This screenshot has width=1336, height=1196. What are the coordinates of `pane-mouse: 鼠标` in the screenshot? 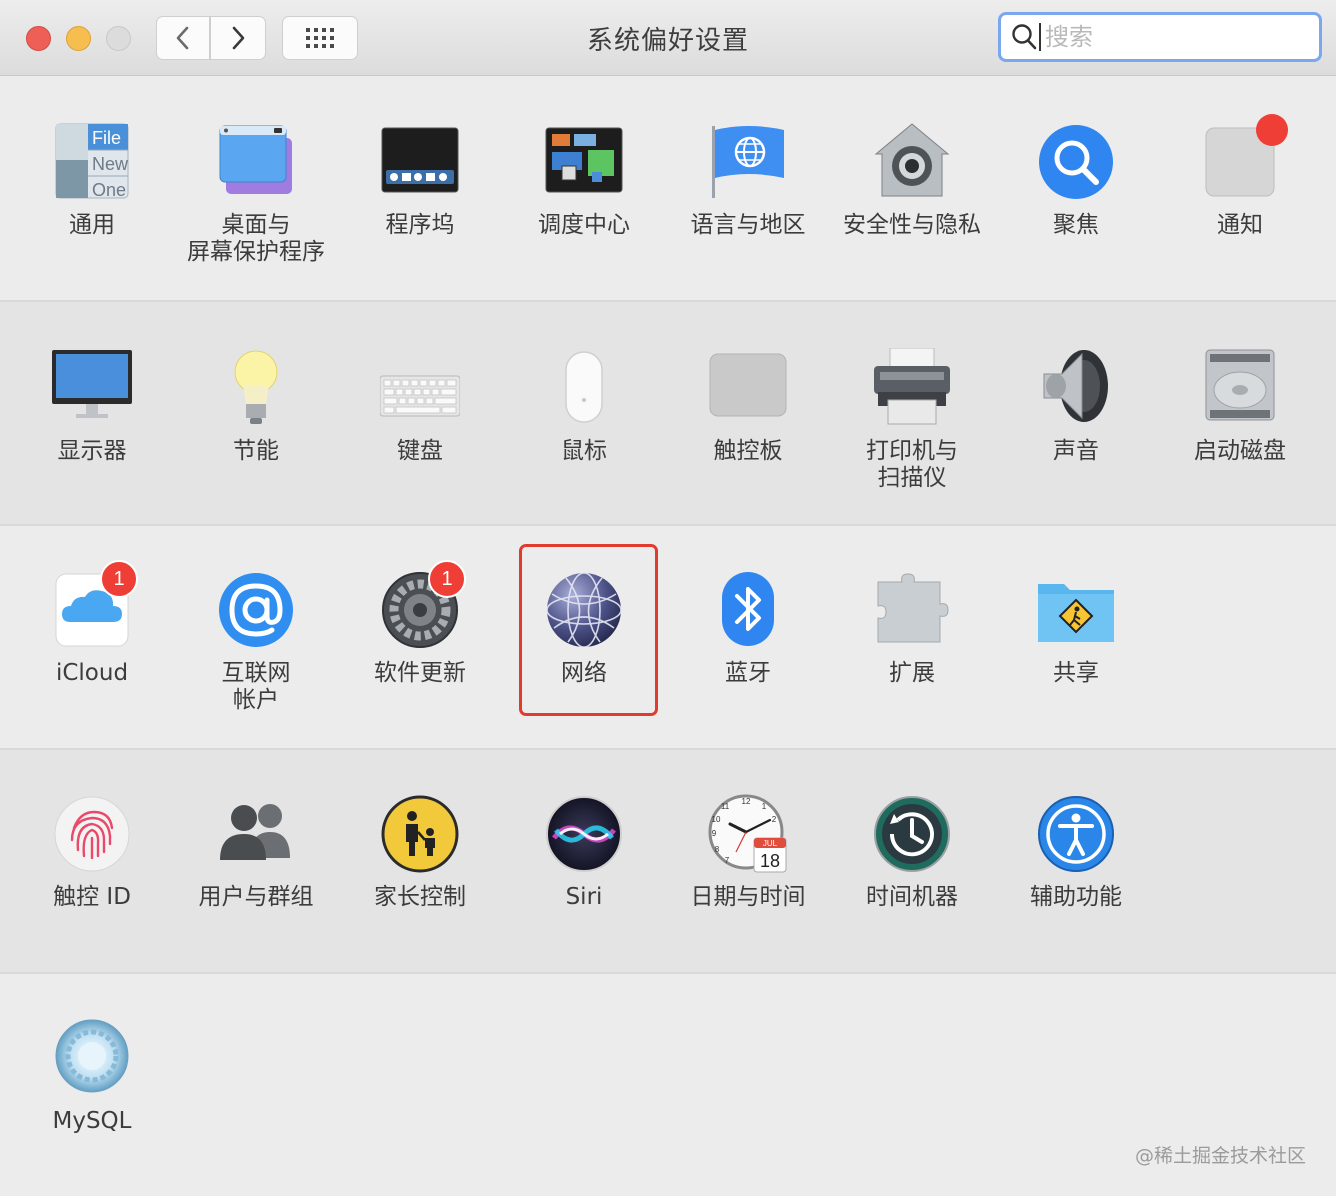 It's located at (584, 406).